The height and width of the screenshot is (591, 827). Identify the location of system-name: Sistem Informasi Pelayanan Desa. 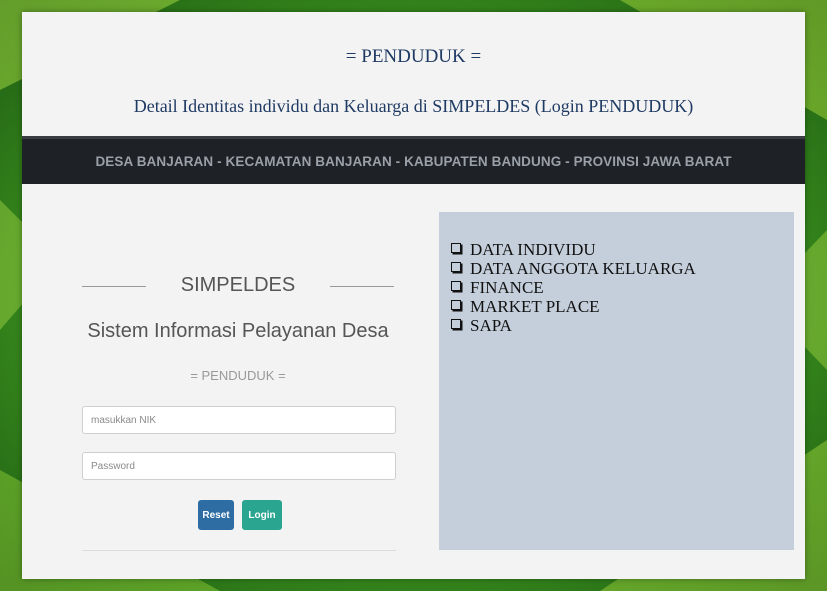
(238, 331).